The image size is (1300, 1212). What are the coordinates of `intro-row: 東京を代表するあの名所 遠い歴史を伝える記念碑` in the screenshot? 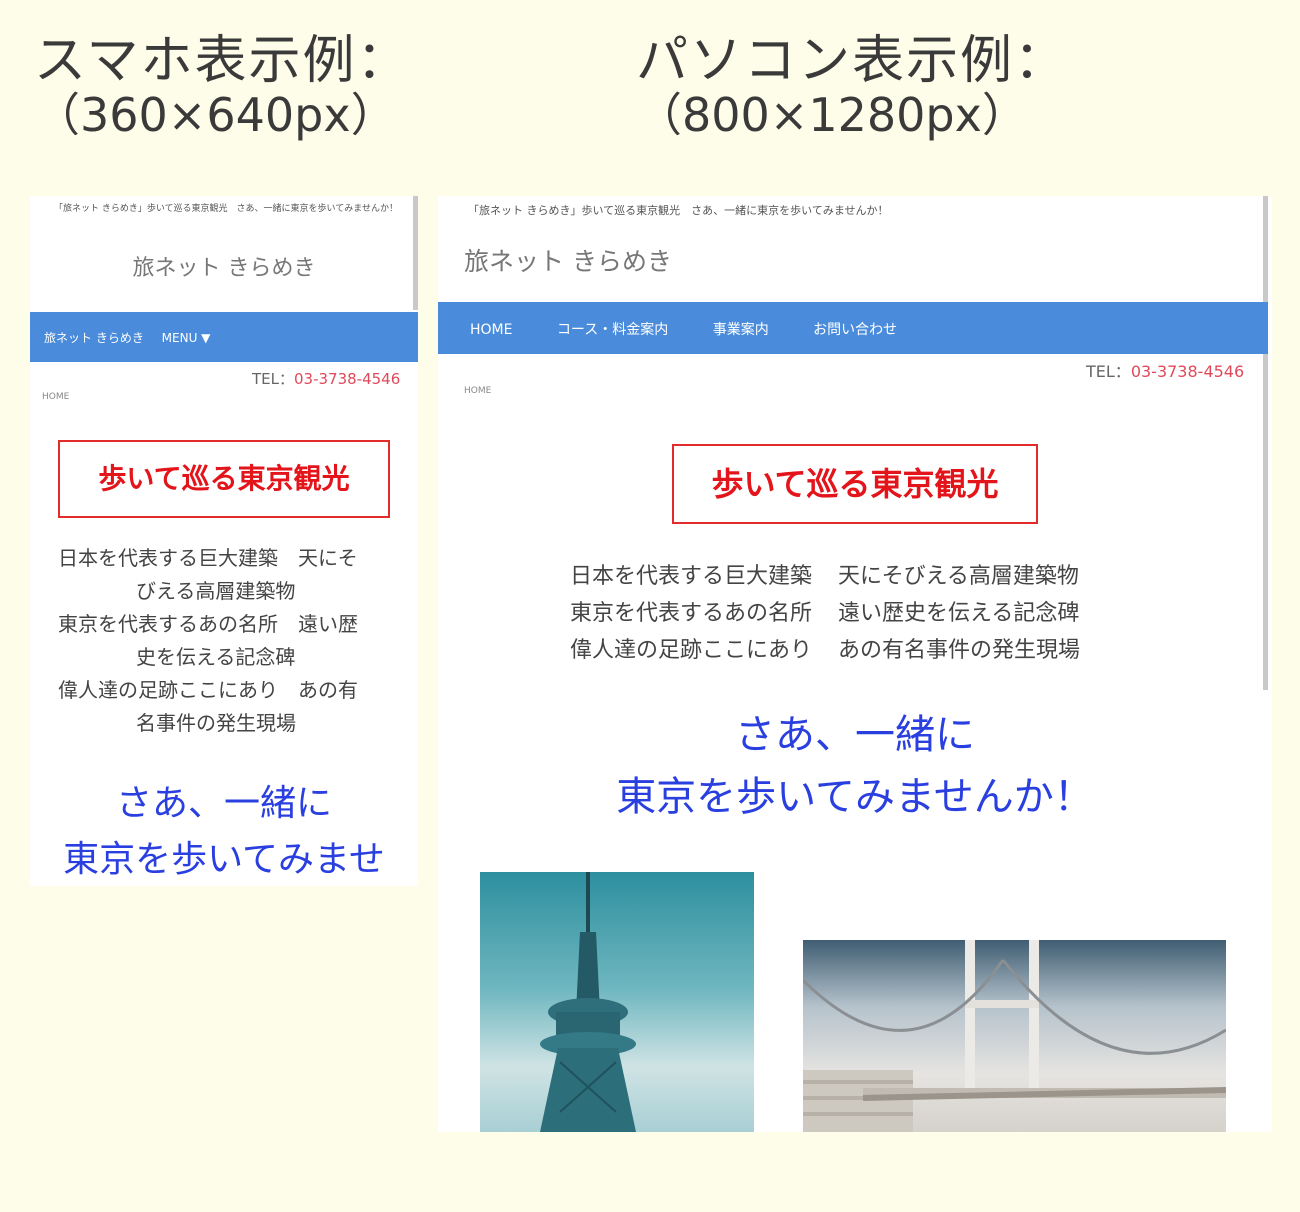 It's located at (825, 613).